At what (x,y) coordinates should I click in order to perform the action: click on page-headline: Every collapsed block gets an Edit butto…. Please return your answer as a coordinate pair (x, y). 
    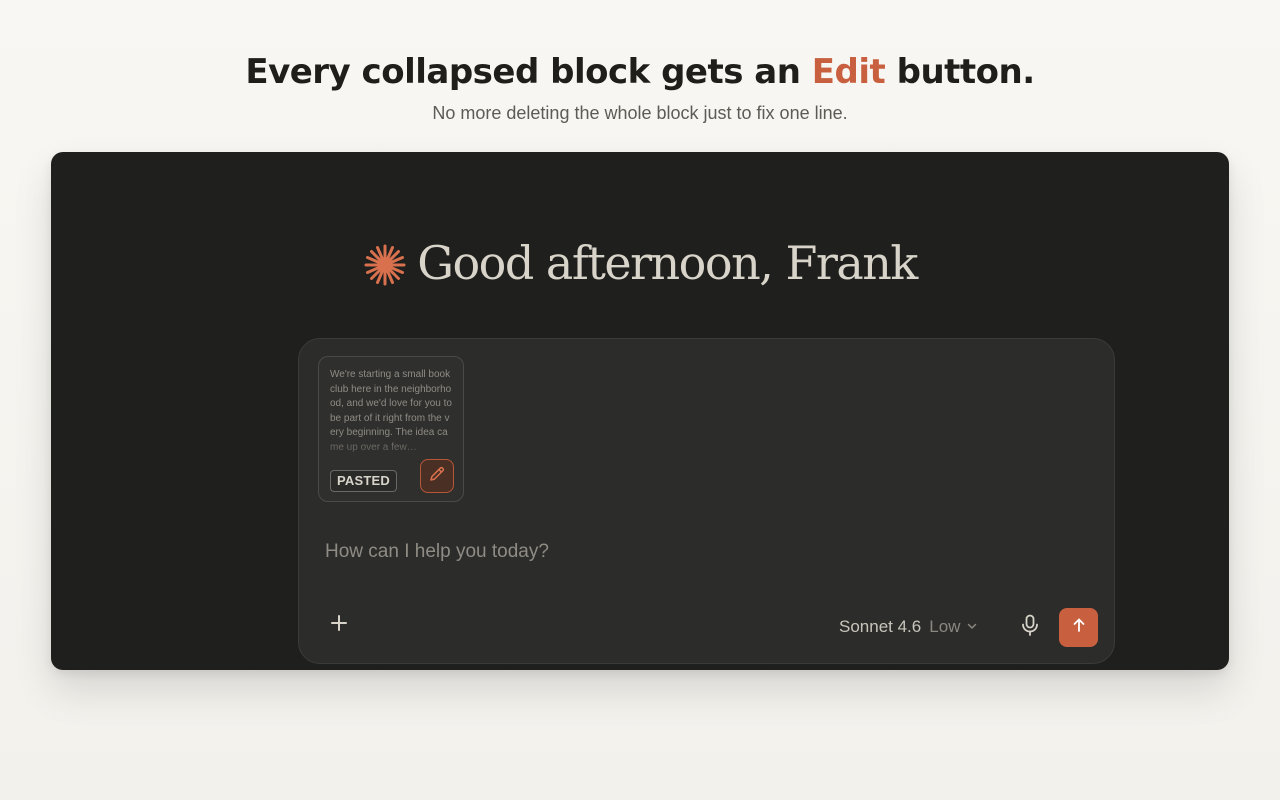
    Looking at the image, I should click on (640, 72).